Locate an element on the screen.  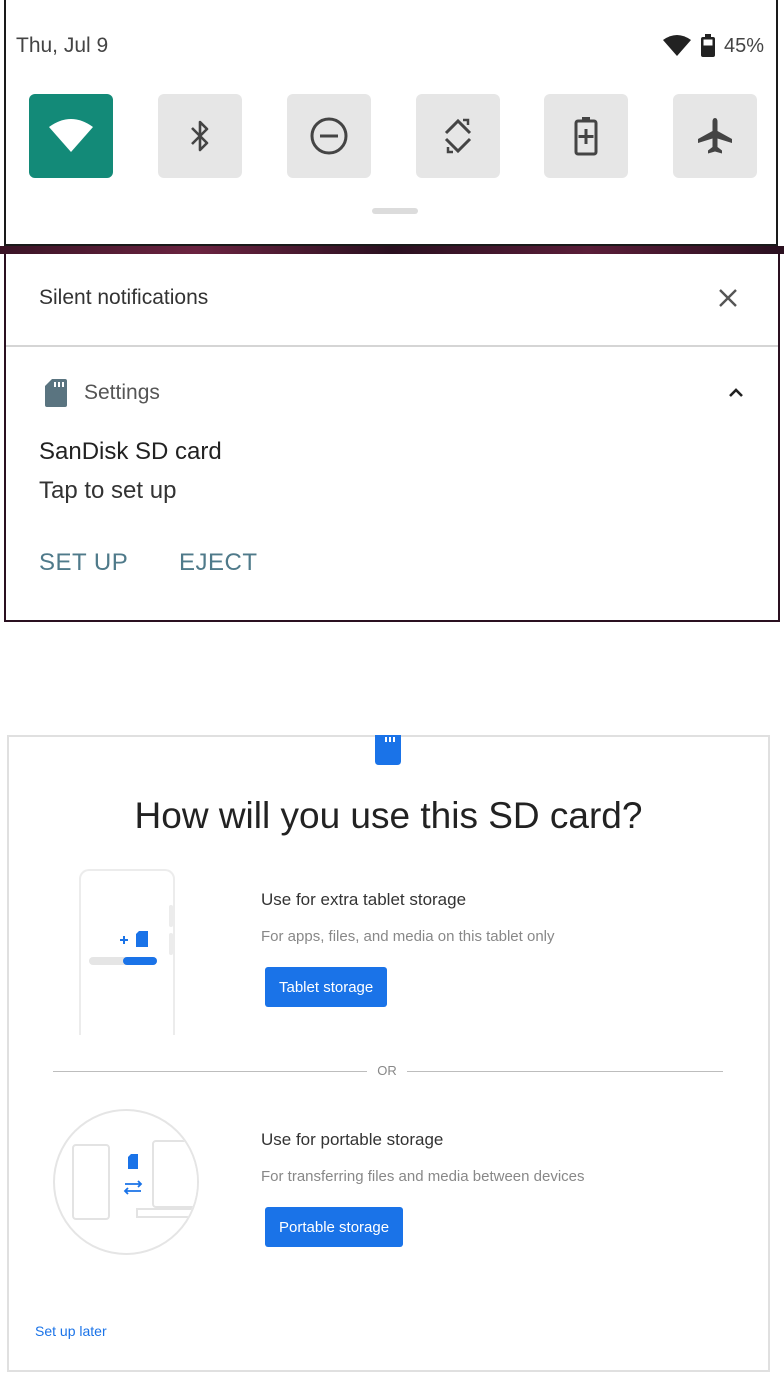
eject-button: EJECT is located at coordinates (218, 563).